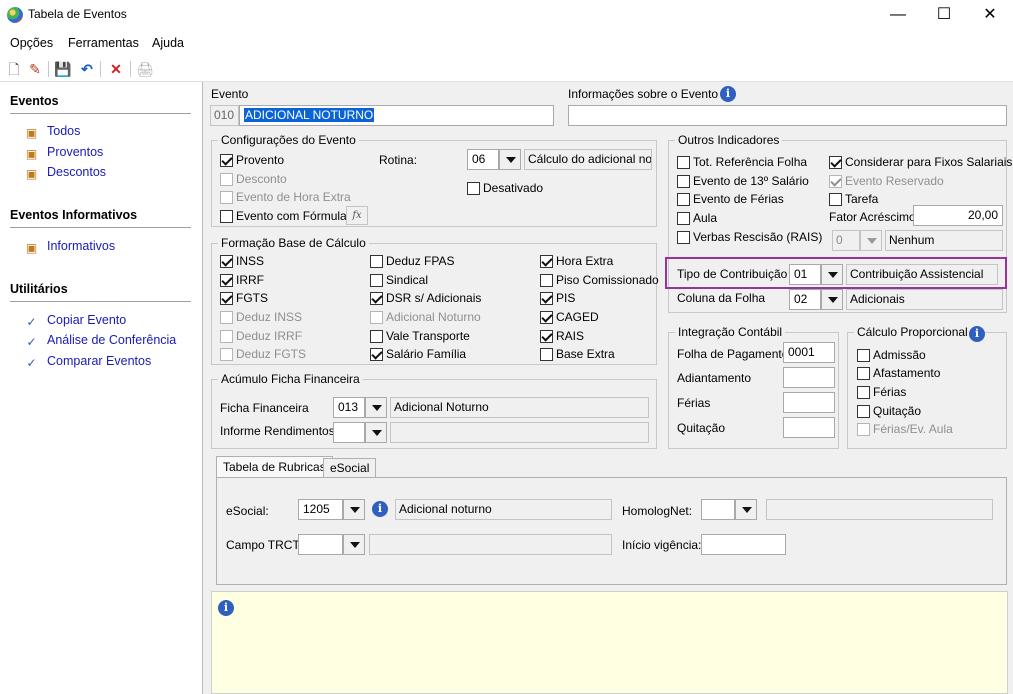  I want to click on info-panel: i, so click(609, 642).